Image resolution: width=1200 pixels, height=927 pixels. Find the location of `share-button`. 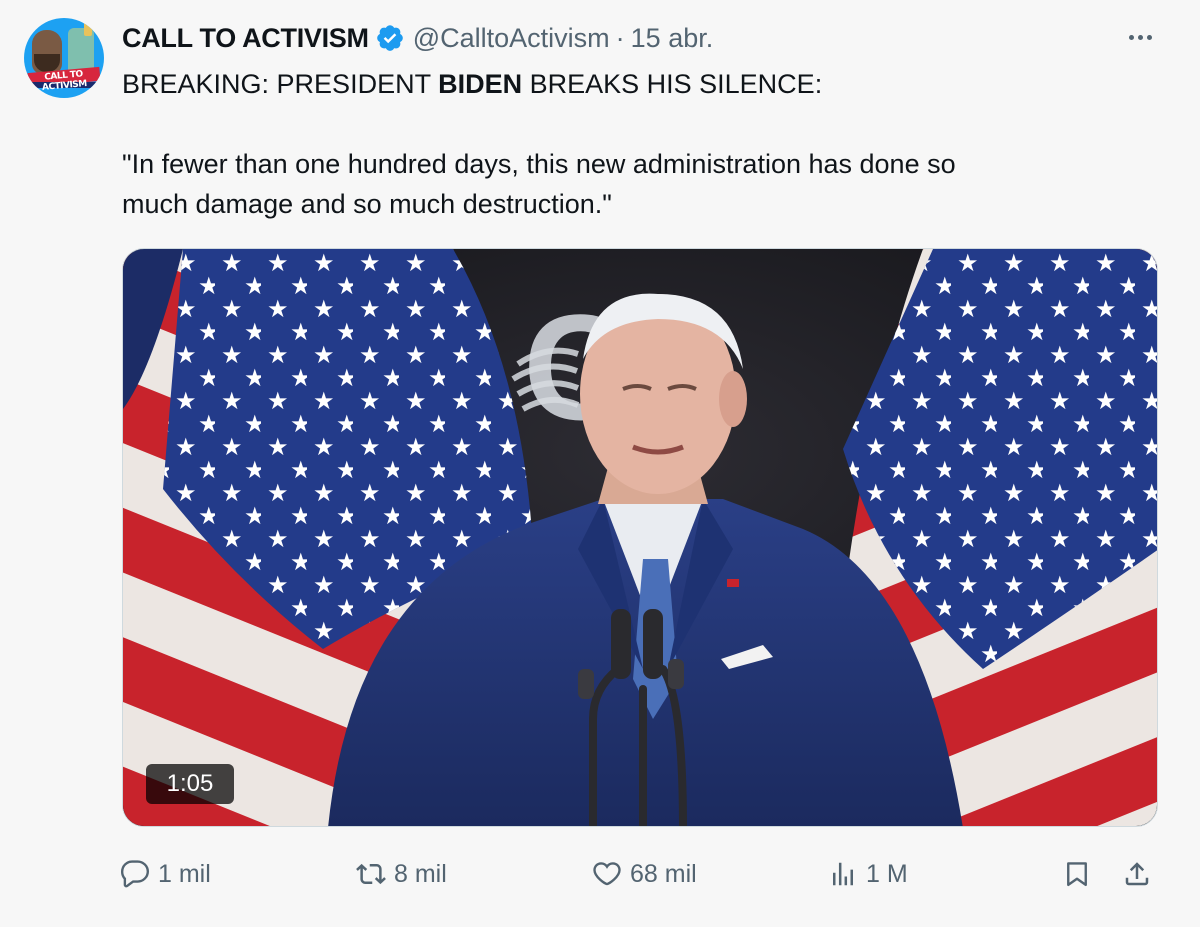

share-button is located at coordinates (1137, 874).